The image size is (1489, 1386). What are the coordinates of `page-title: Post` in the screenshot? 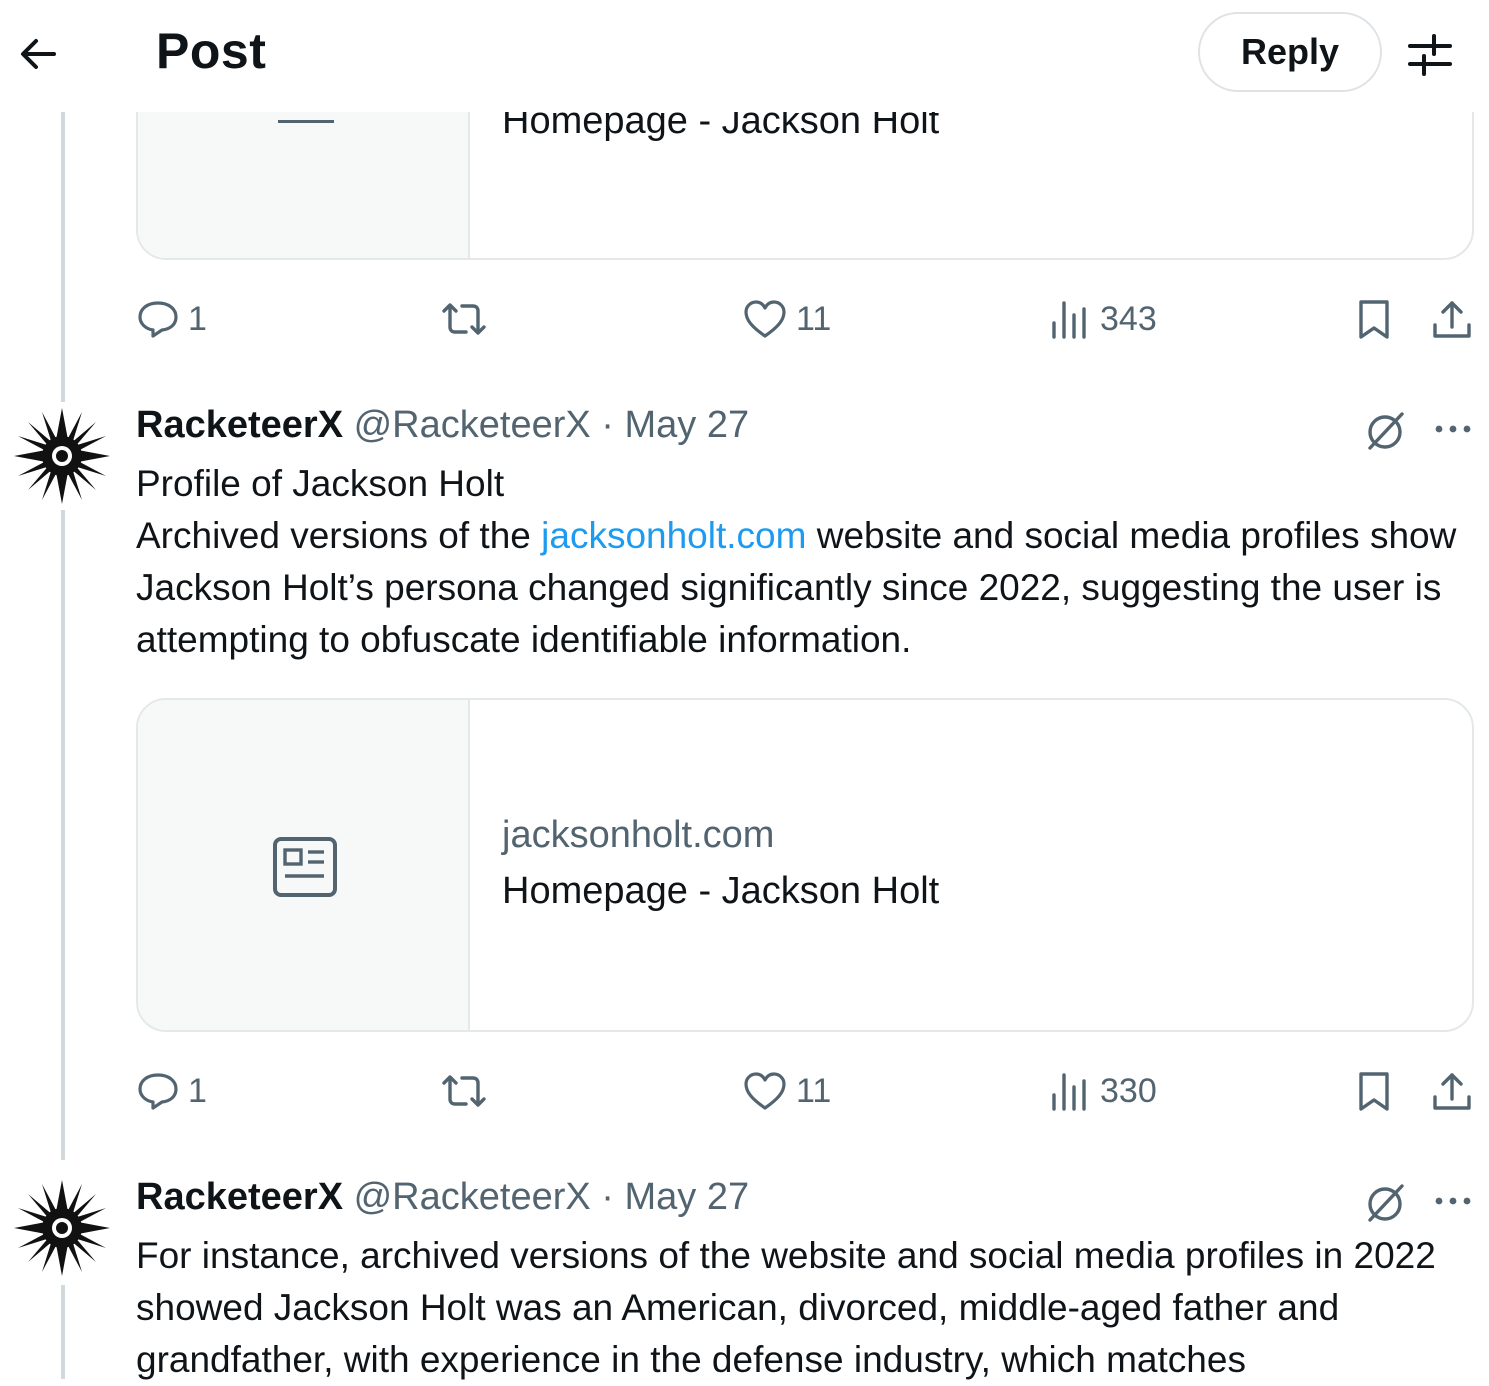 It's located at (211, 51).